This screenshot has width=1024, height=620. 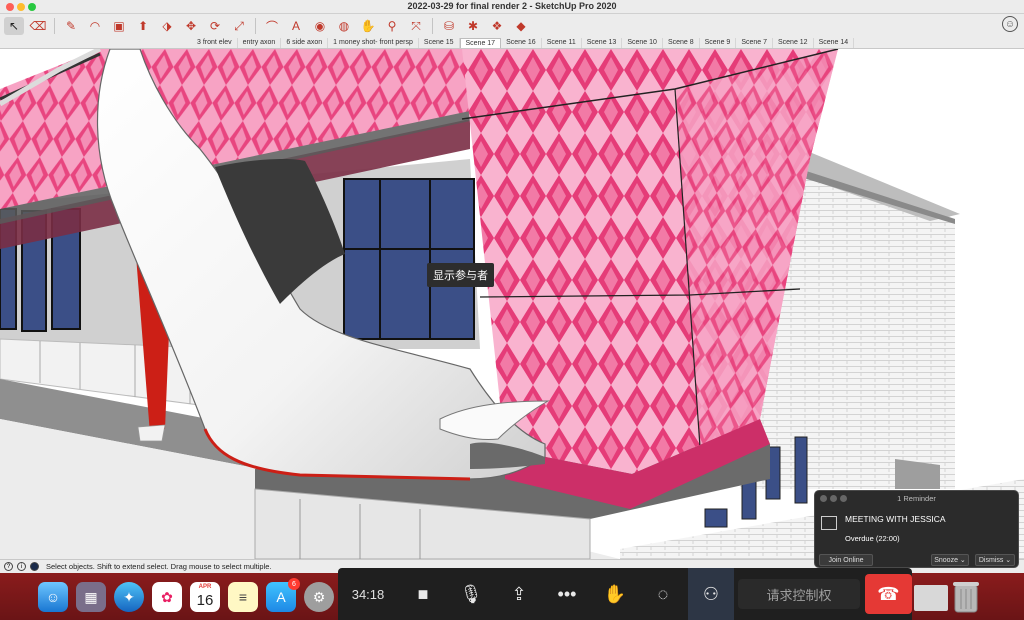 What do you see at coordinates (215, 43) in the screenshot?
I see `scene-tab: 3 front elev` at bounding box center [215, 43].